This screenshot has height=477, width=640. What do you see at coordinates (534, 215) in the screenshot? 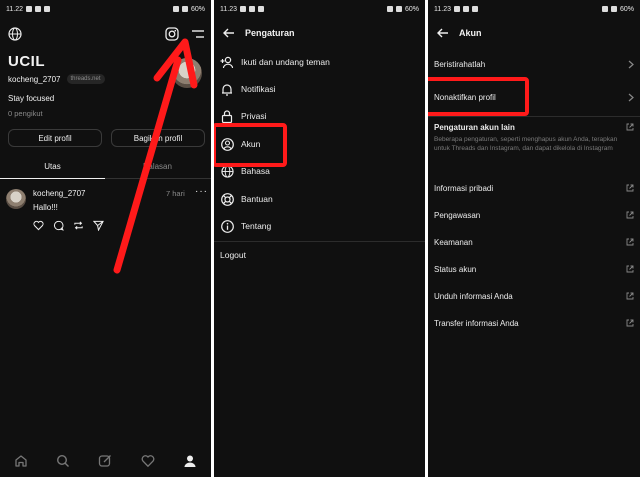
I see `account-item-supervision: Pengawasan` at bounding box center [534, 215].